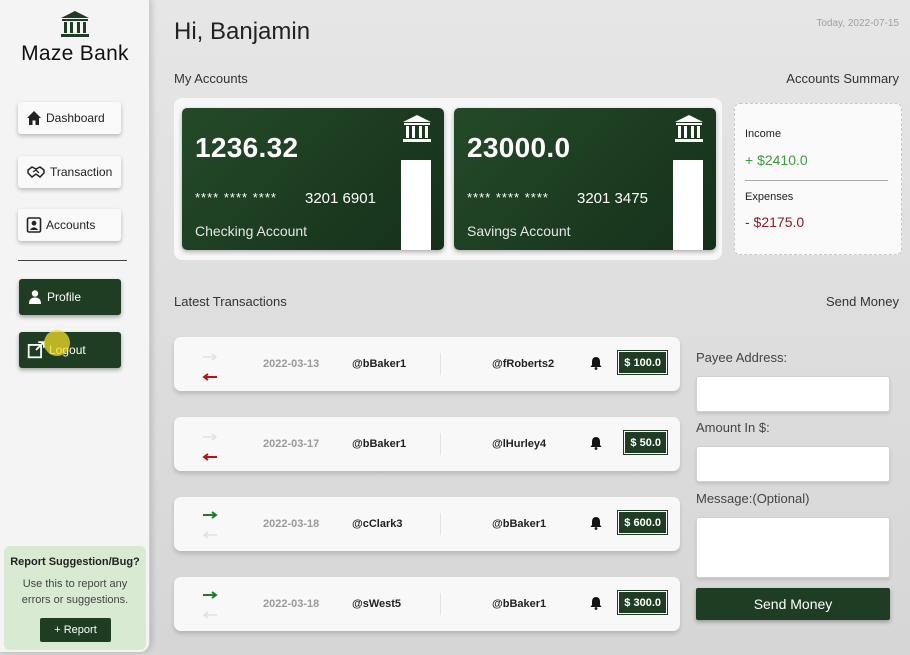 The image size is (910, 655). Describe the element at coordinates (645, 442) in the screenshot. I see `transaction-amount: $ 50.0` at that location.